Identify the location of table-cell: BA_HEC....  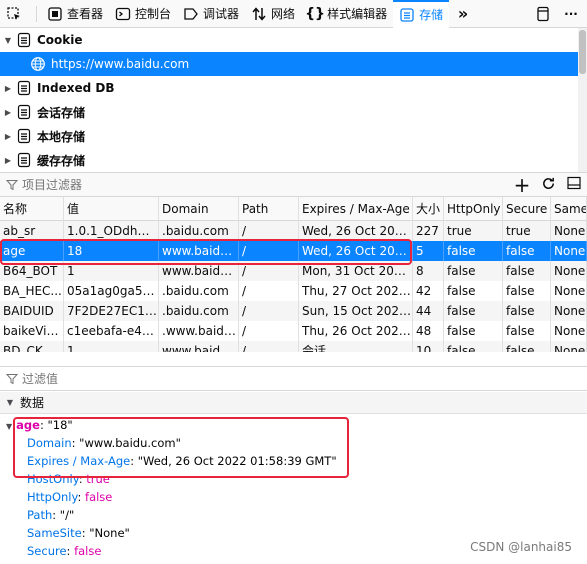
(32, 291).